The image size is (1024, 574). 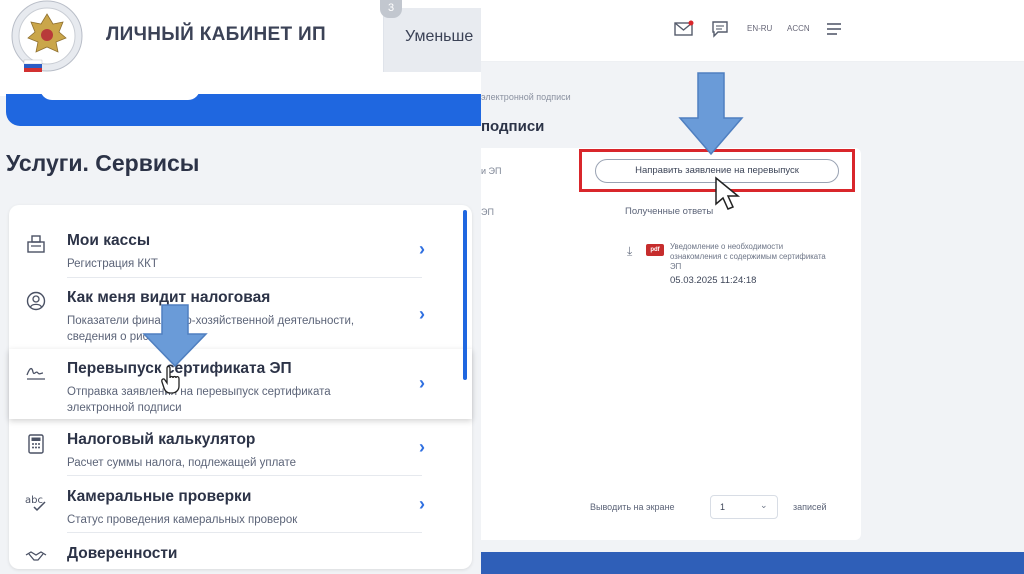 I want to click on rows-per-page-value: 1, so click(x=723, y=507).